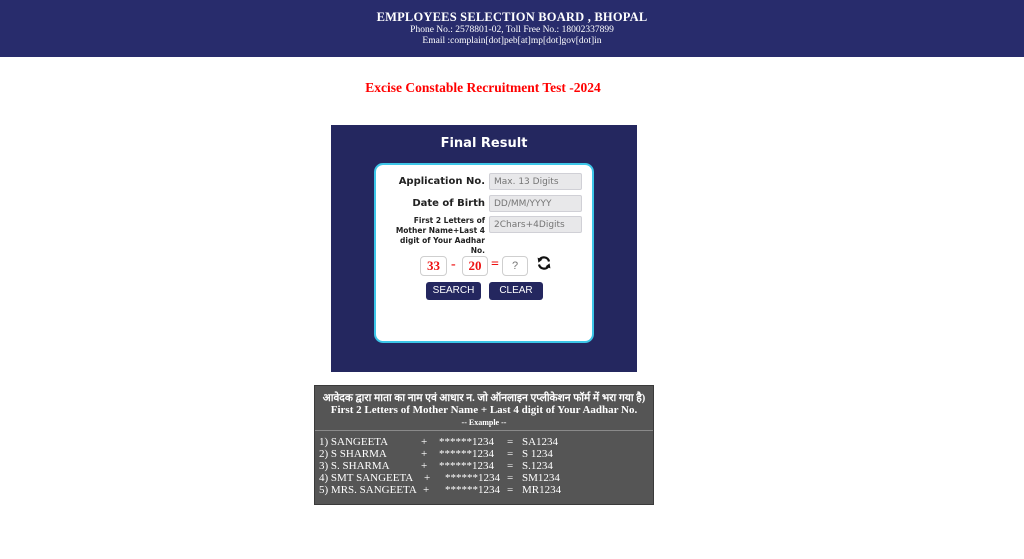 Image resolution: width=1024 pixels, height=559 pixels. What do you see at coordinates (366, 478) in the screenshot?
I see `example-name: 4) SMT SANGEETA` at bounding box center [366, 478].